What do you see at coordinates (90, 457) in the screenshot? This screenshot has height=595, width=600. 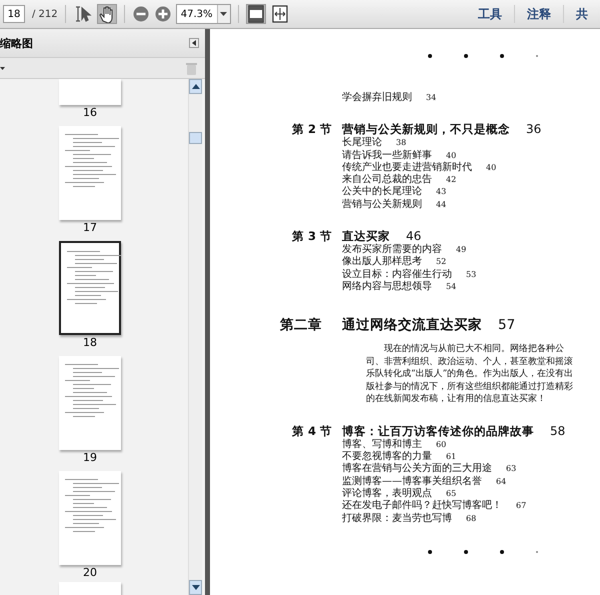 I see `page-number-label: 19` at bounding box center [90, 457].